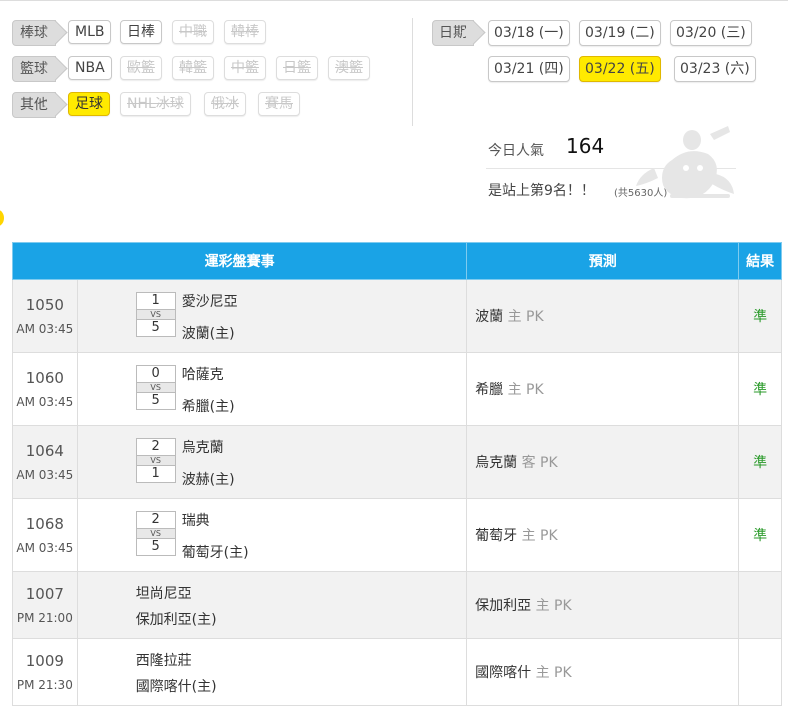 This screenshot has width=788, height=706. What do you see at coordinates (529, 33) in the screenshot?
I see `date-chip-0318: 03/18 (一)` at bounding box center [529, 33].